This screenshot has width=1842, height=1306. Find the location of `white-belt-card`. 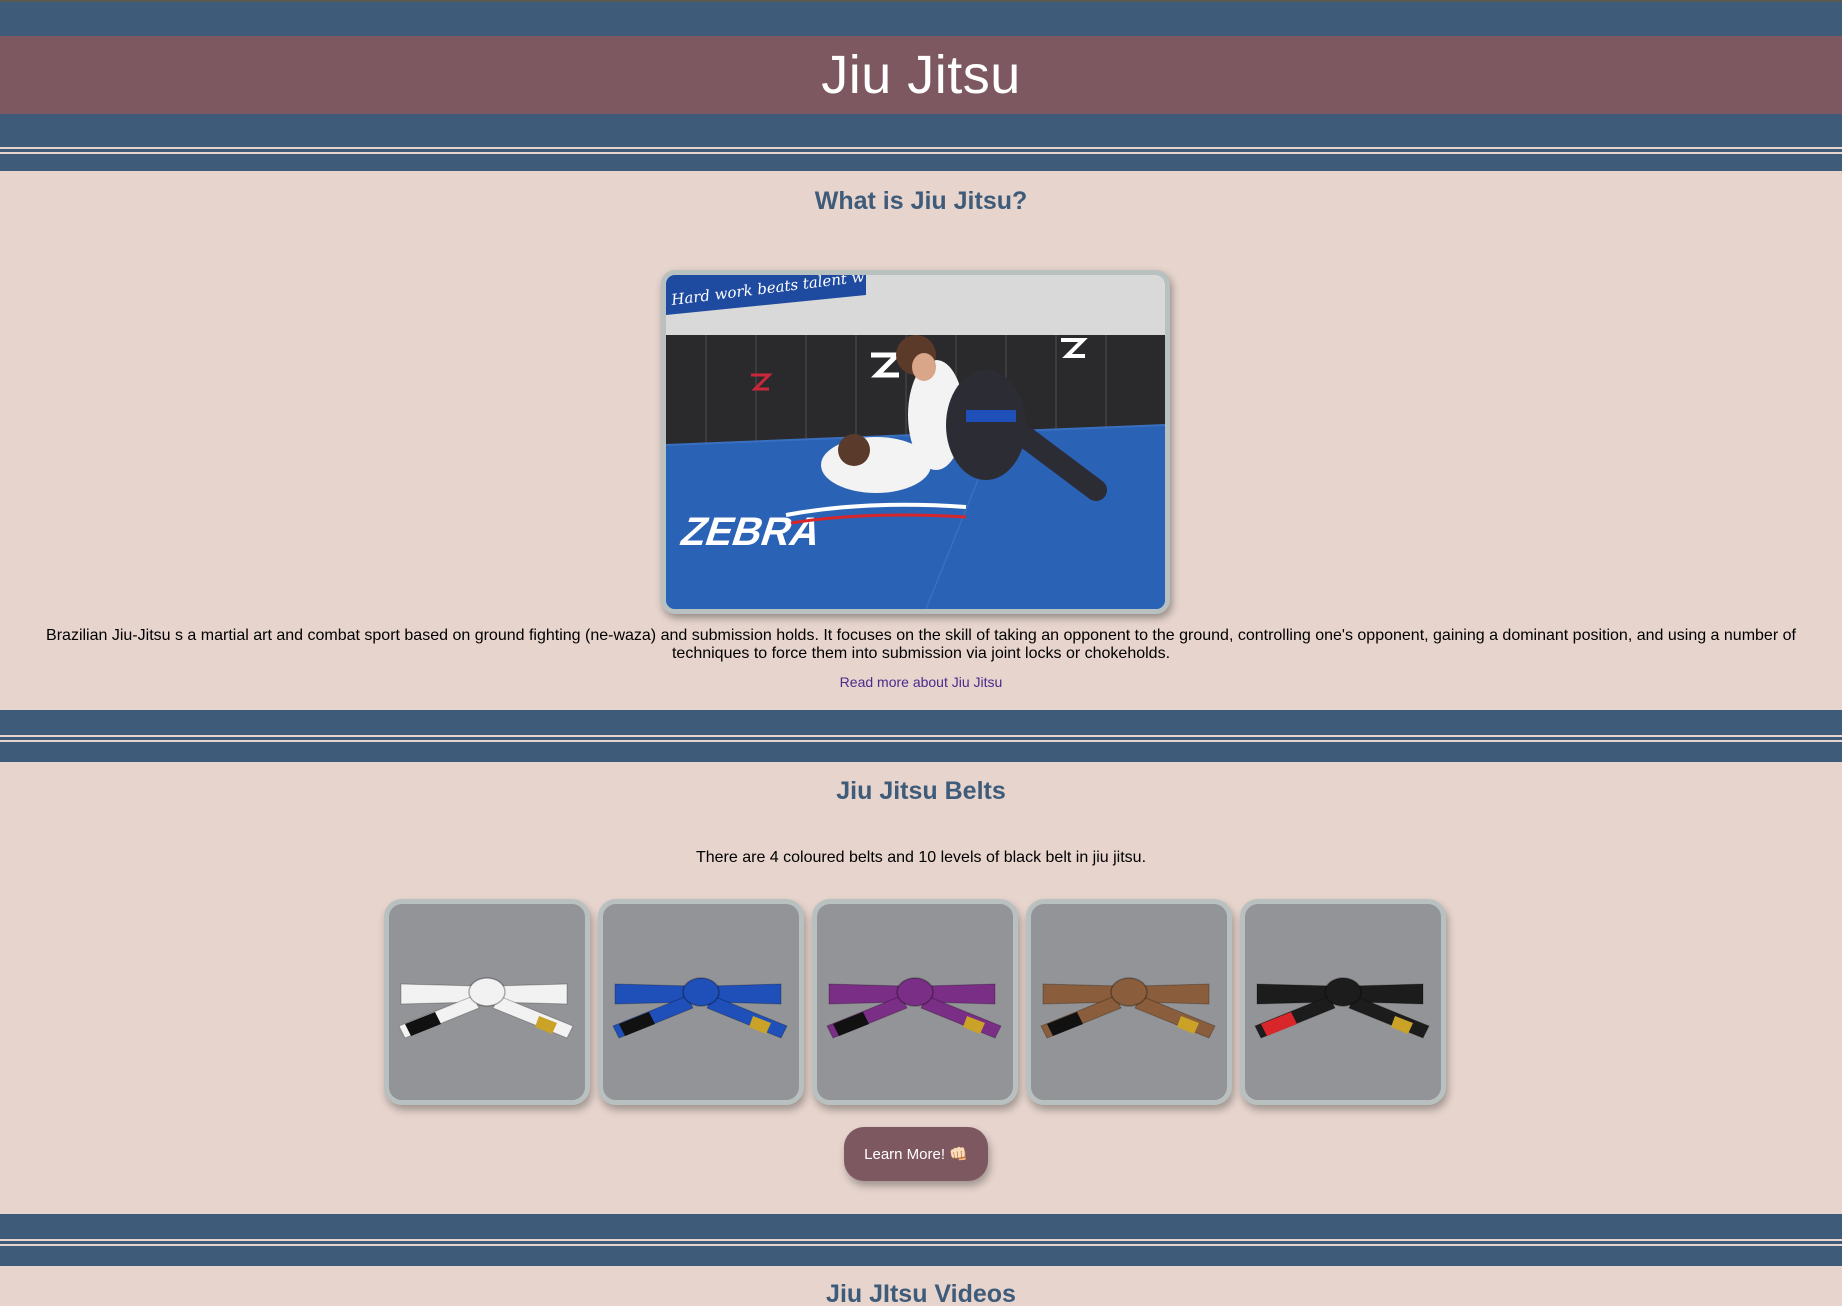

white-belt-card is located at coordinates (487, 1002).